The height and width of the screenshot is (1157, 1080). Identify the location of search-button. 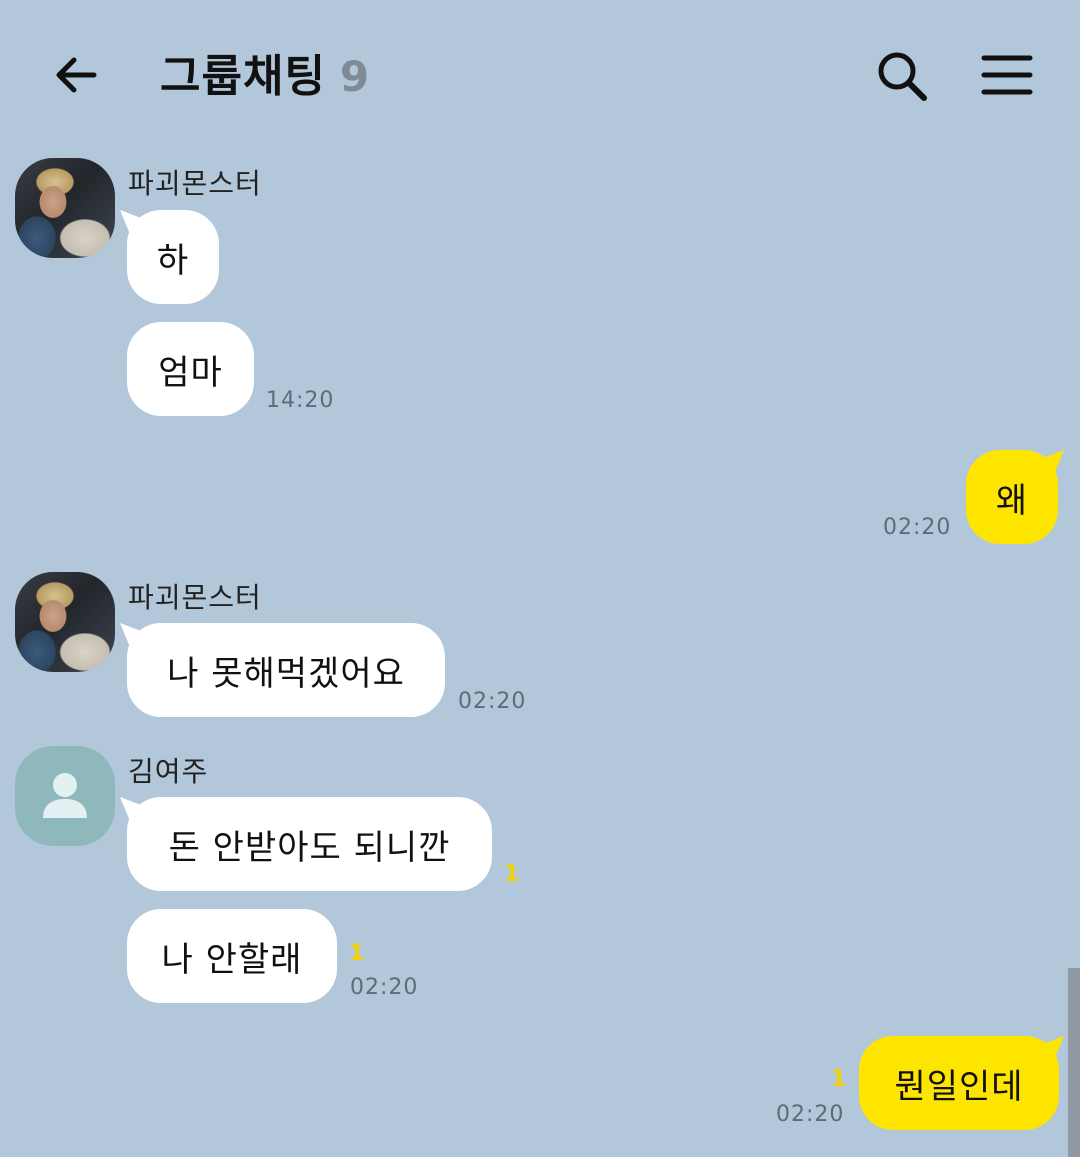
(902, 76).